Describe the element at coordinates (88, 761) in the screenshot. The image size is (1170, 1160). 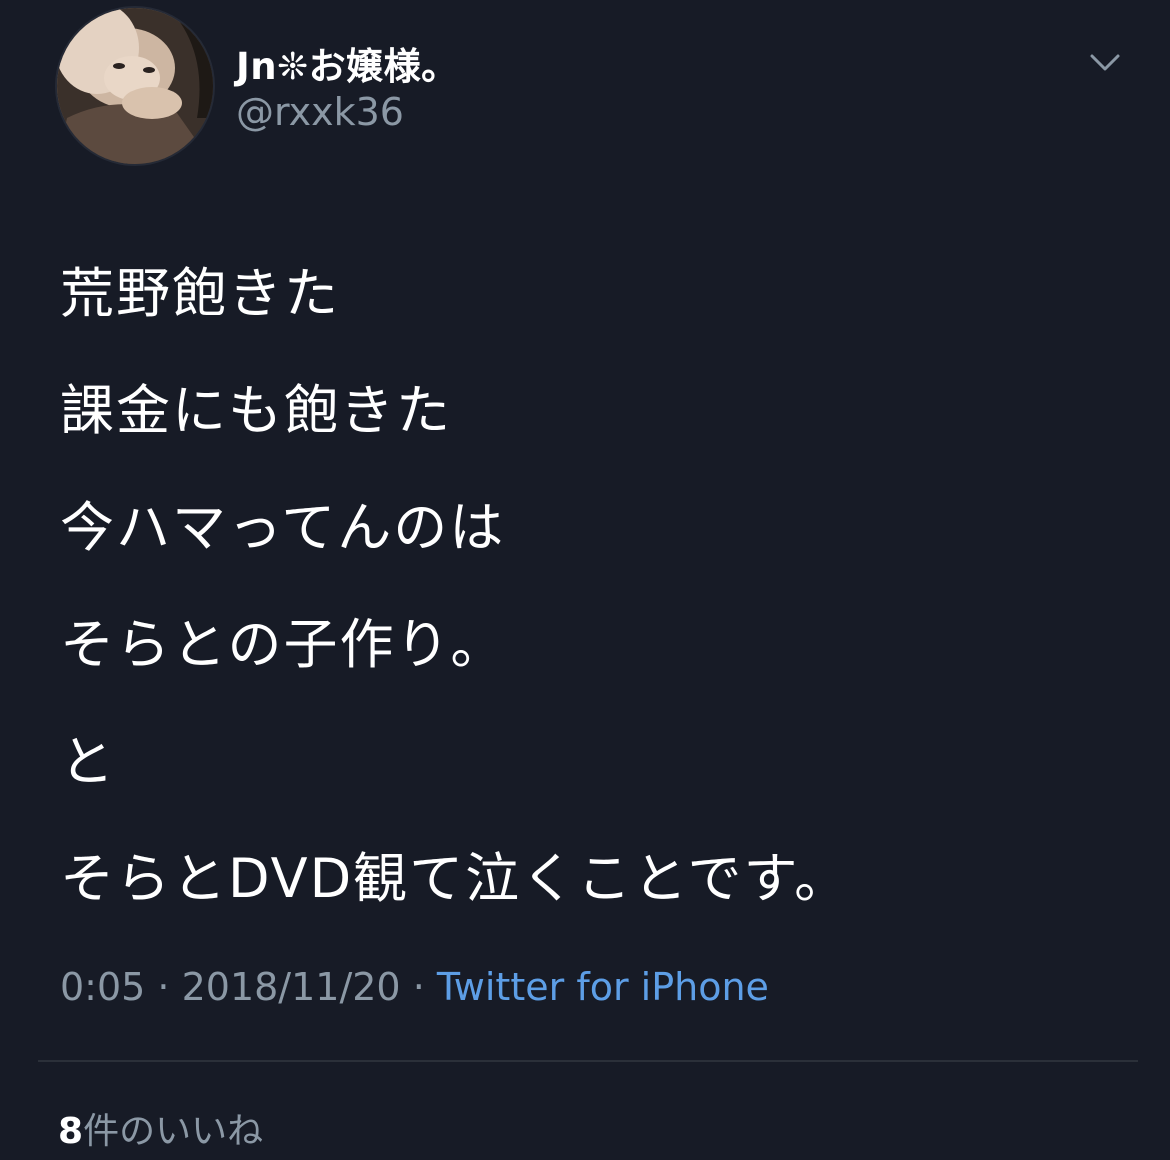
I see `tweet-line: と` at that location.